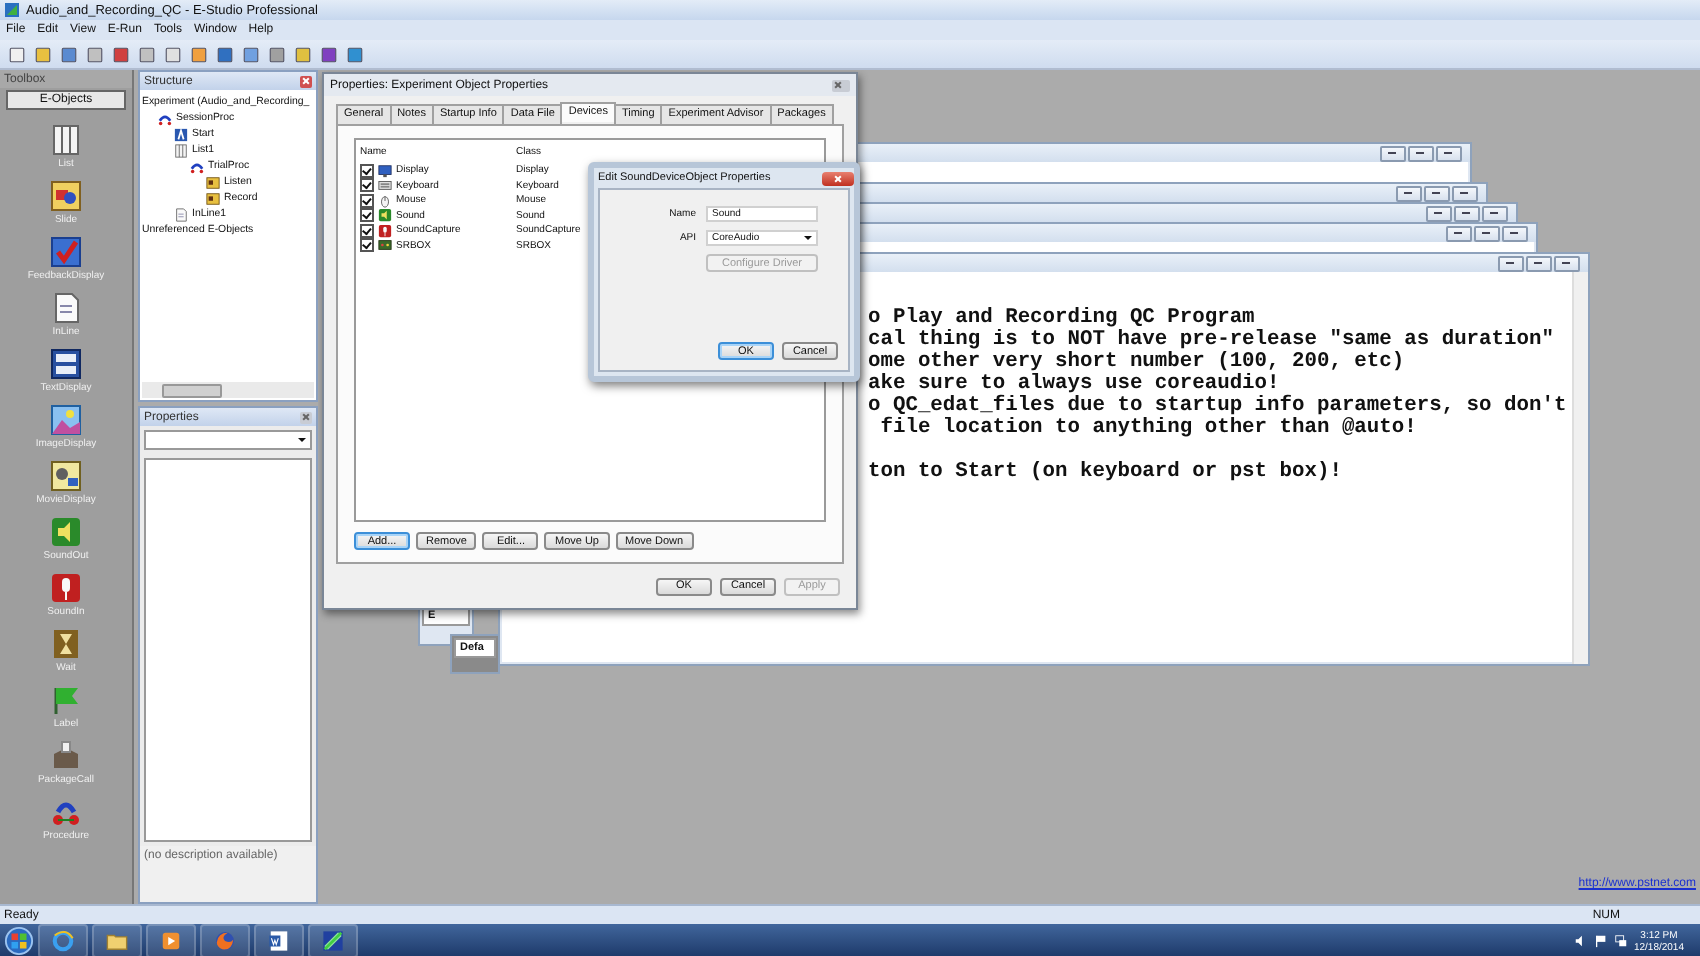  I want to click on checkmark-icon, so click(66, 251).